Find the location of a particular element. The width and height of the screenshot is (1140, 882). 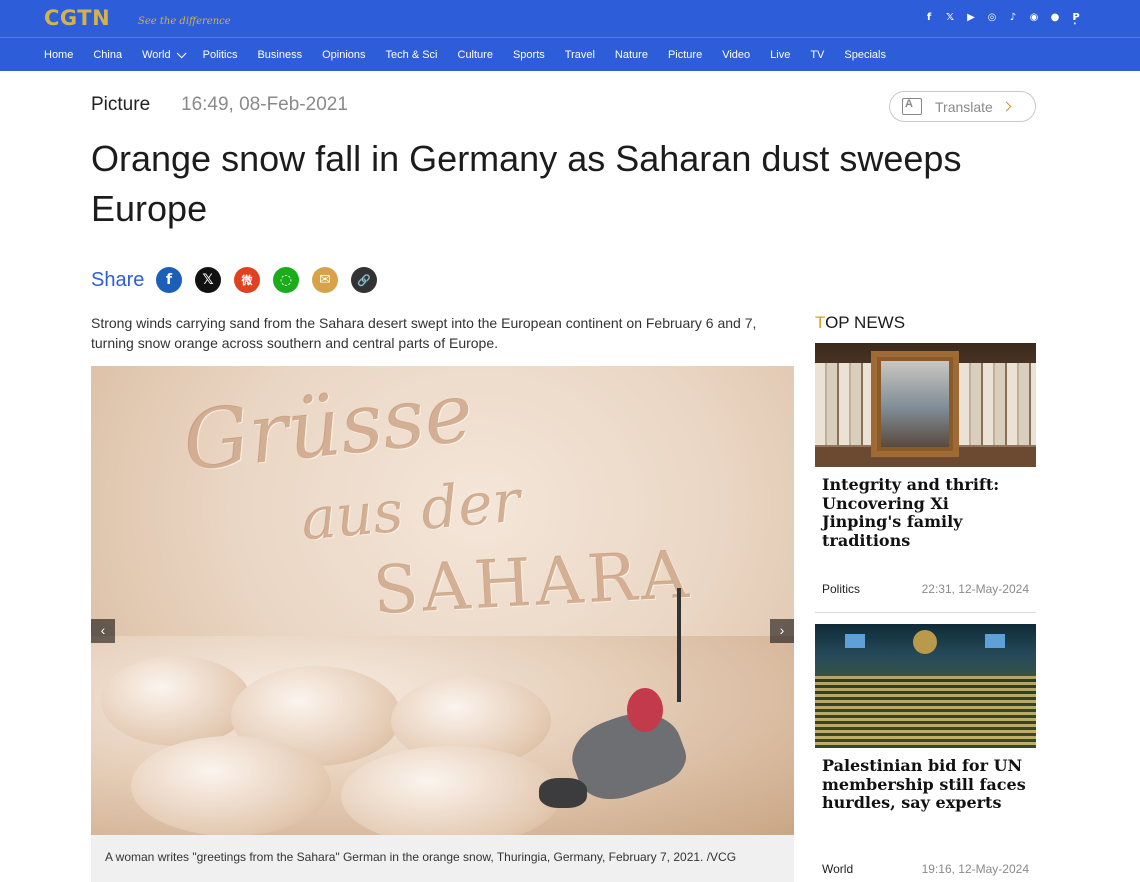

nav-item-video: Video is located at coordinates (736, 55).